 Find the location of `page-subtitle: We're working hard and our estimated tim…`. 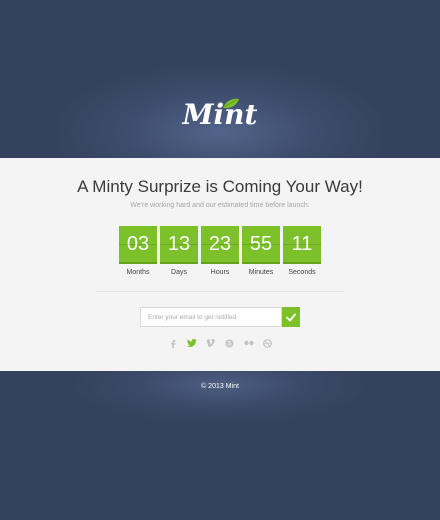

page-subtitle: We're working hard and our estimated tim… is located at coordinates (220, 205).